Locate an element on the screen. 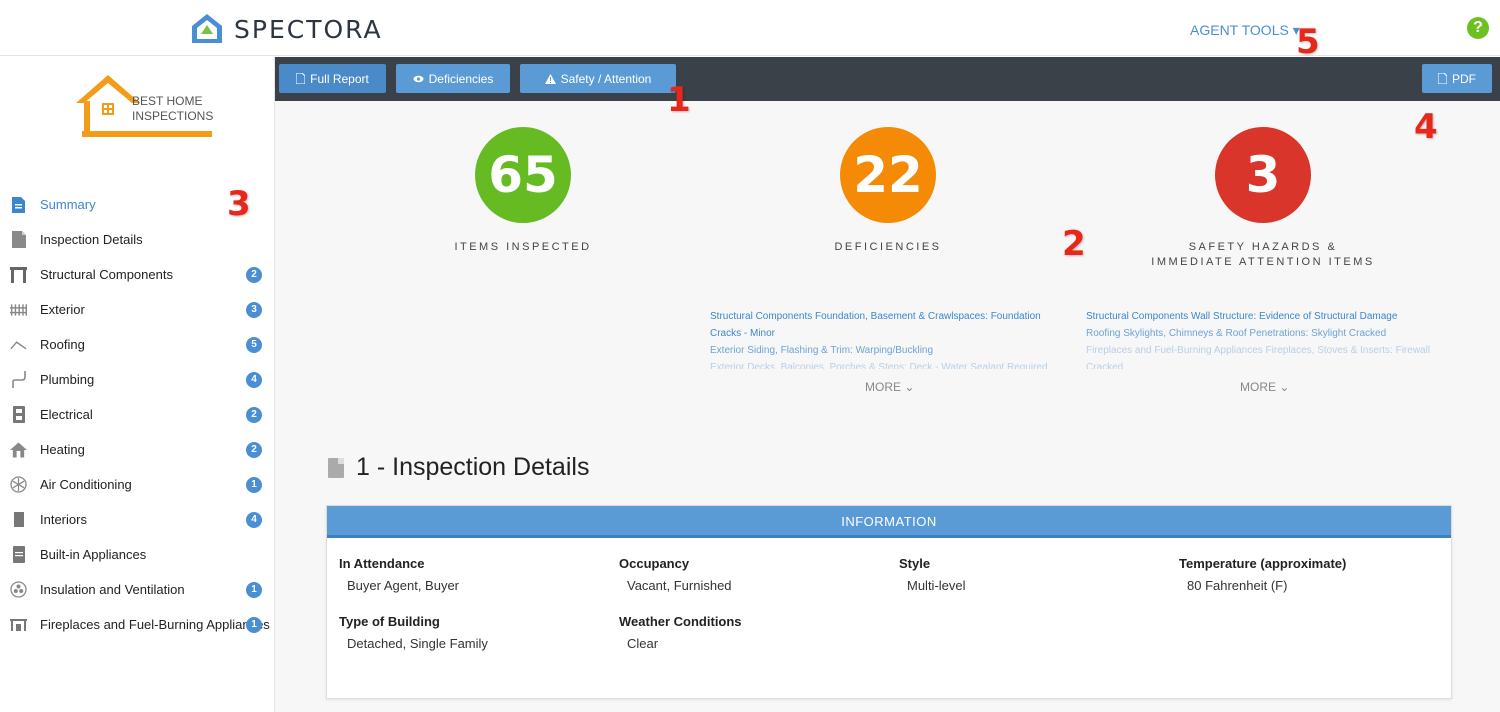 The width and height of the screenshot is (1500, 712). sidebar-item-label: Plumbing is located at coordinates (67, 379).